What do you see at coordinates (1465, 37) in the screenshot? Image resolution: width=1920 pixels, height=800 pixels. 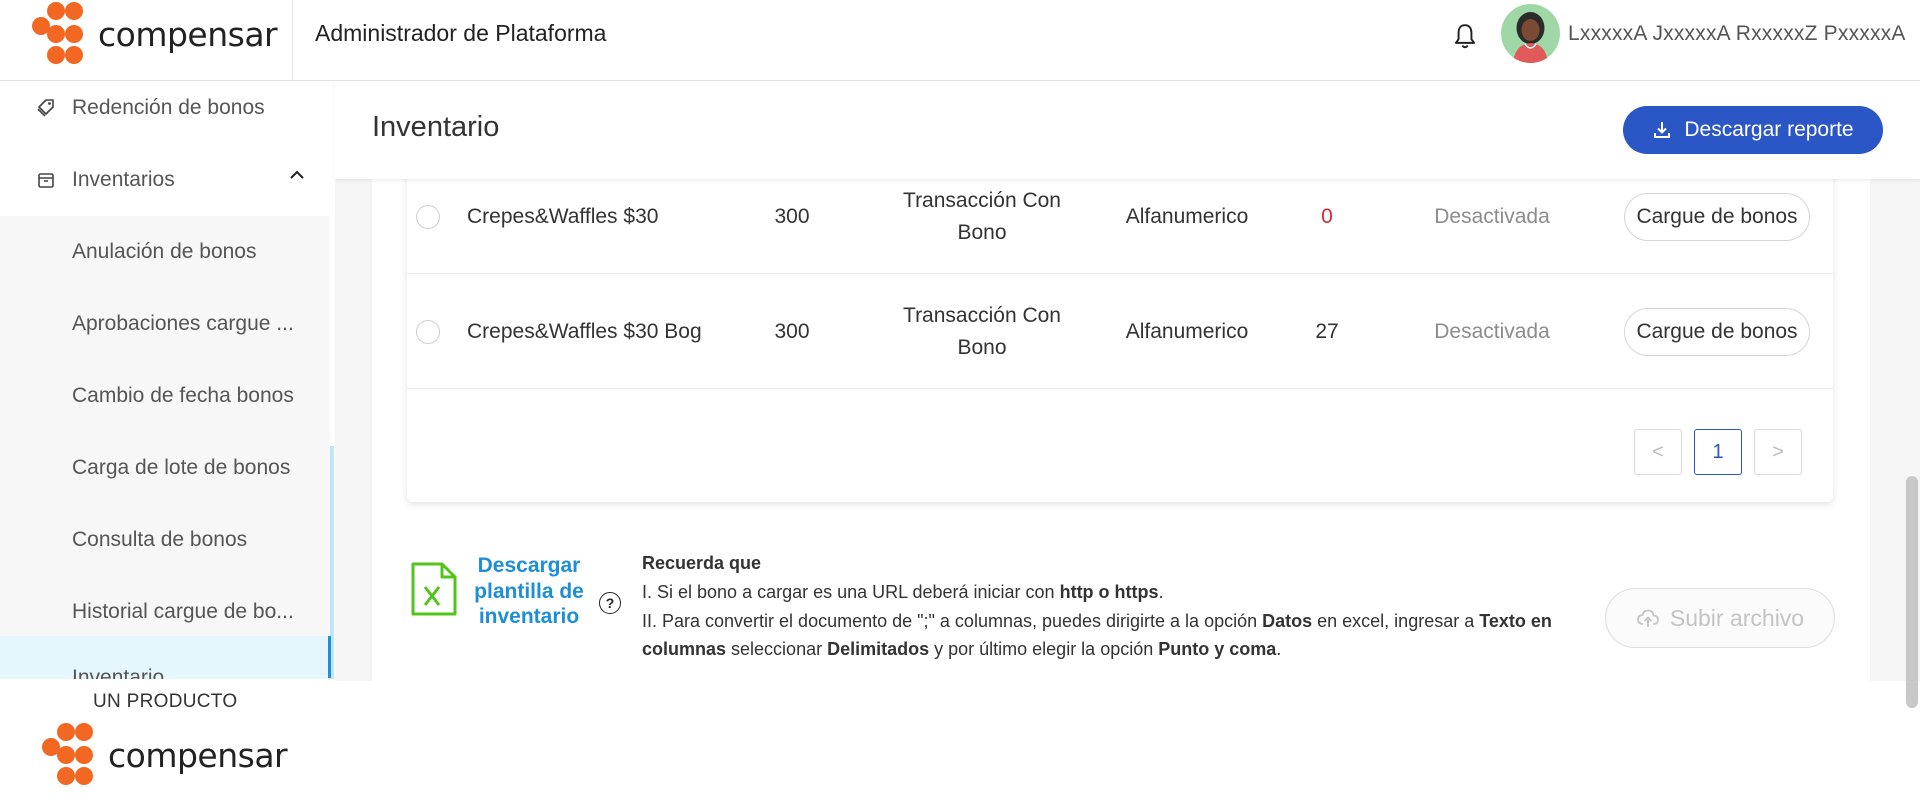 I see `bell-icon` at bounding box center [1465, 37].